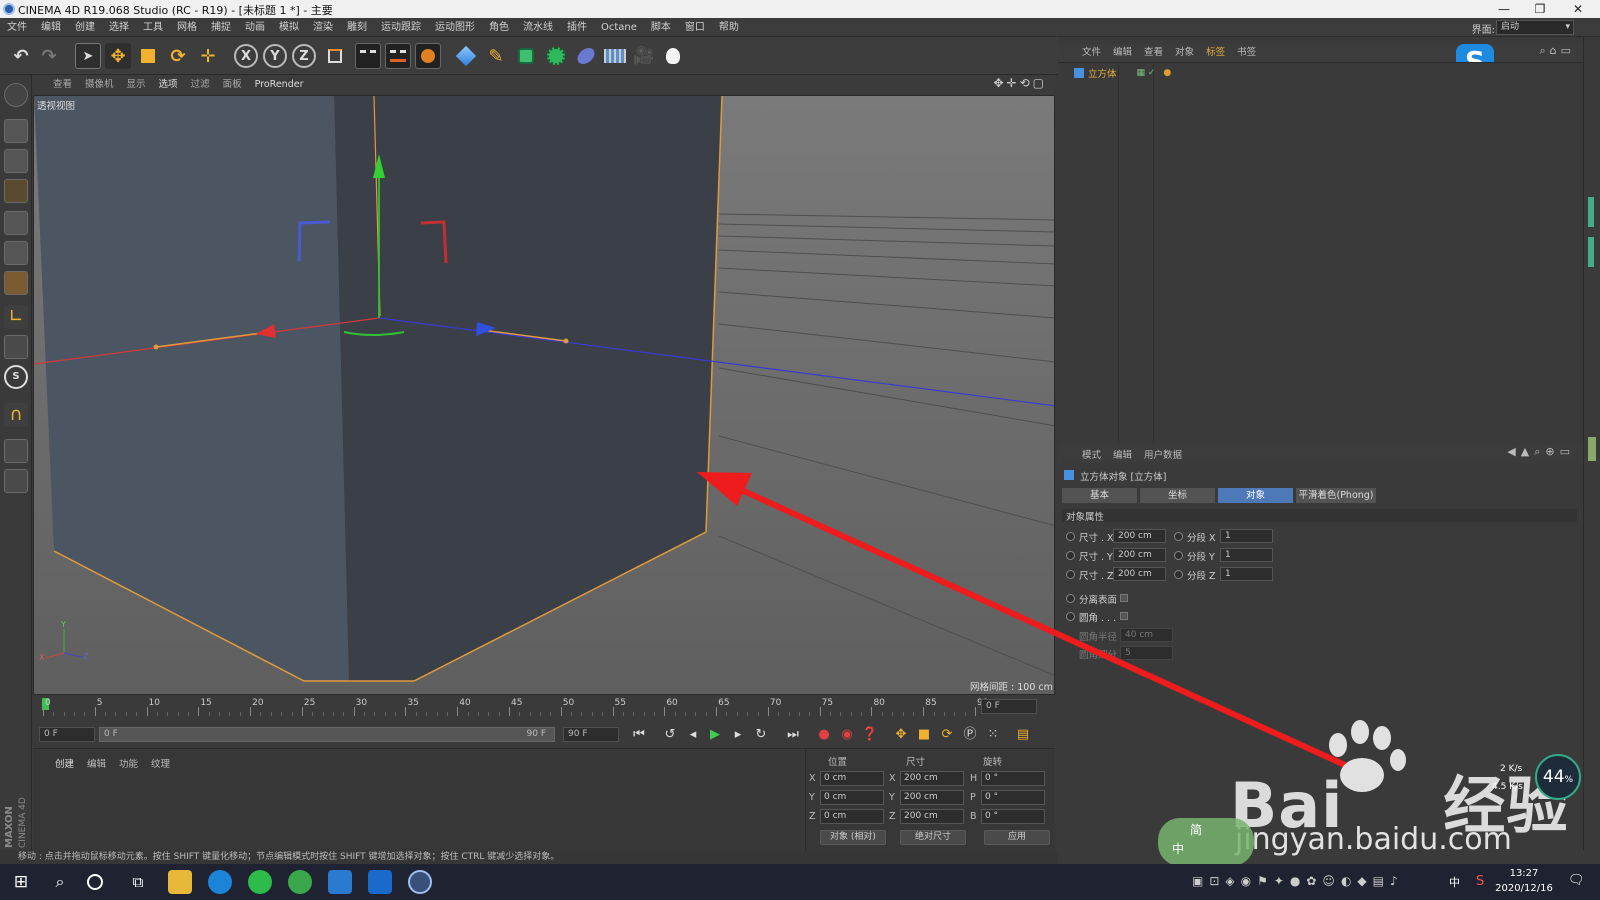  I want to click on task-view-icon: ⧉, so click(138, 882).